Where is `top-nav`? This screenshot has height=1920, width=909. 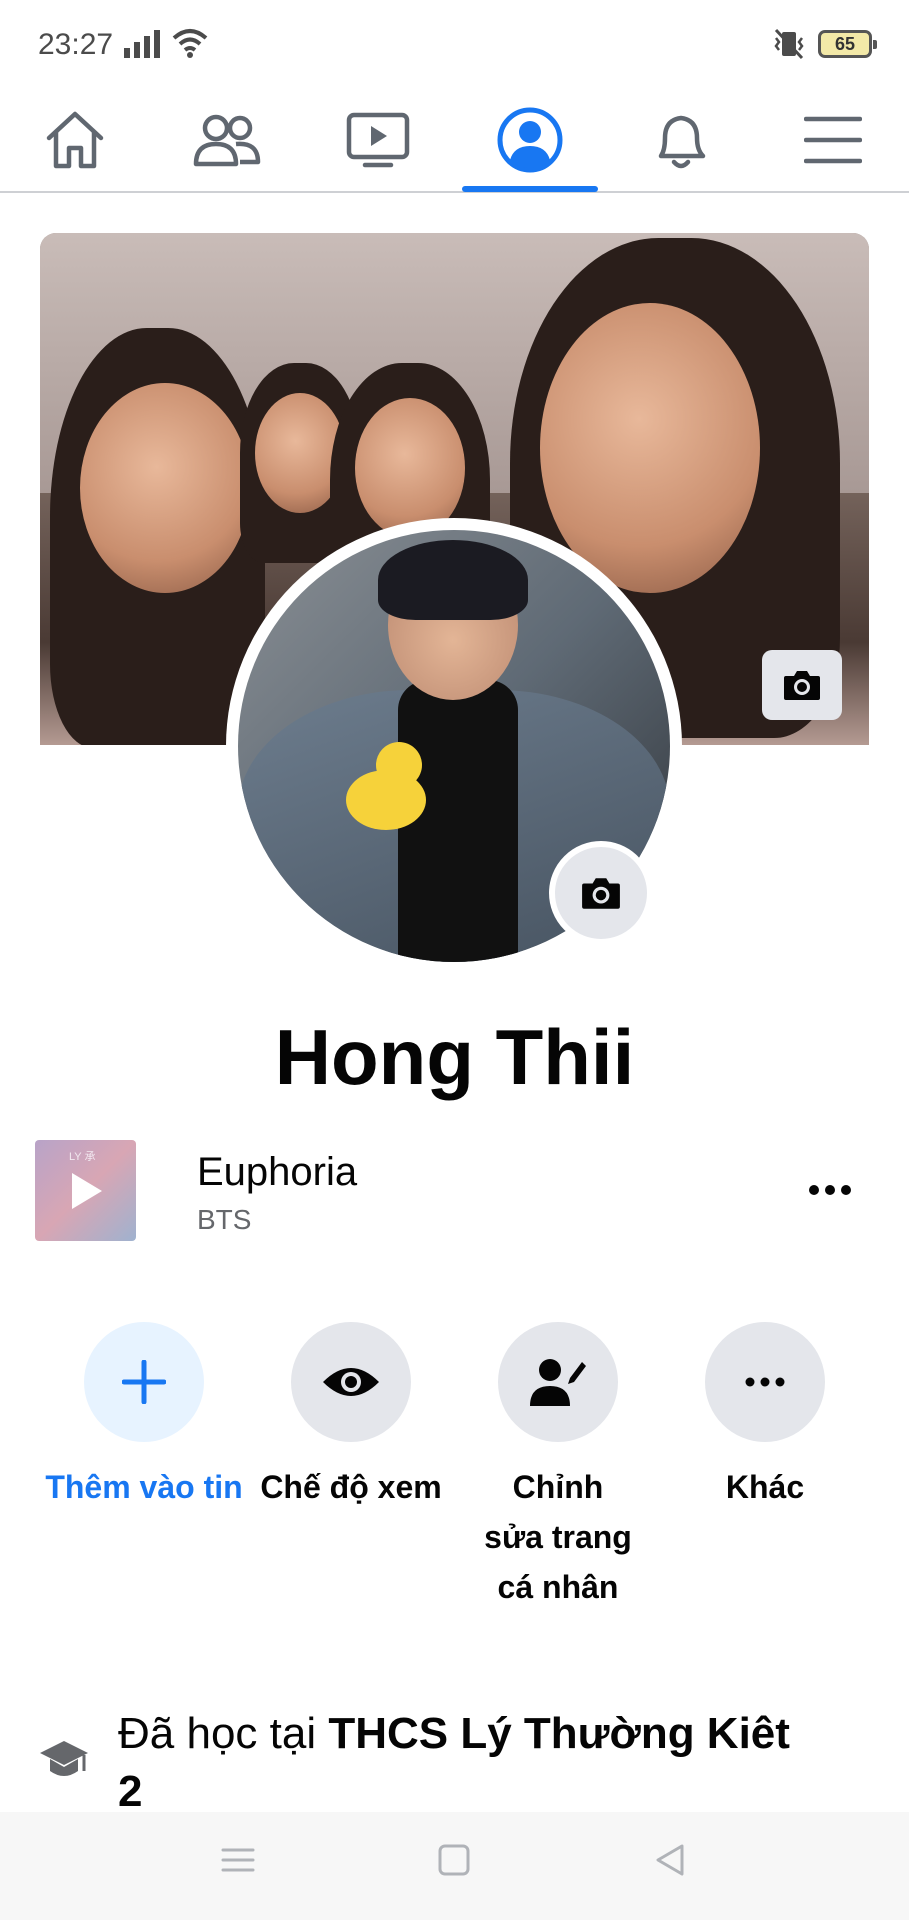
top-nav is located at coordinates (454, 141).